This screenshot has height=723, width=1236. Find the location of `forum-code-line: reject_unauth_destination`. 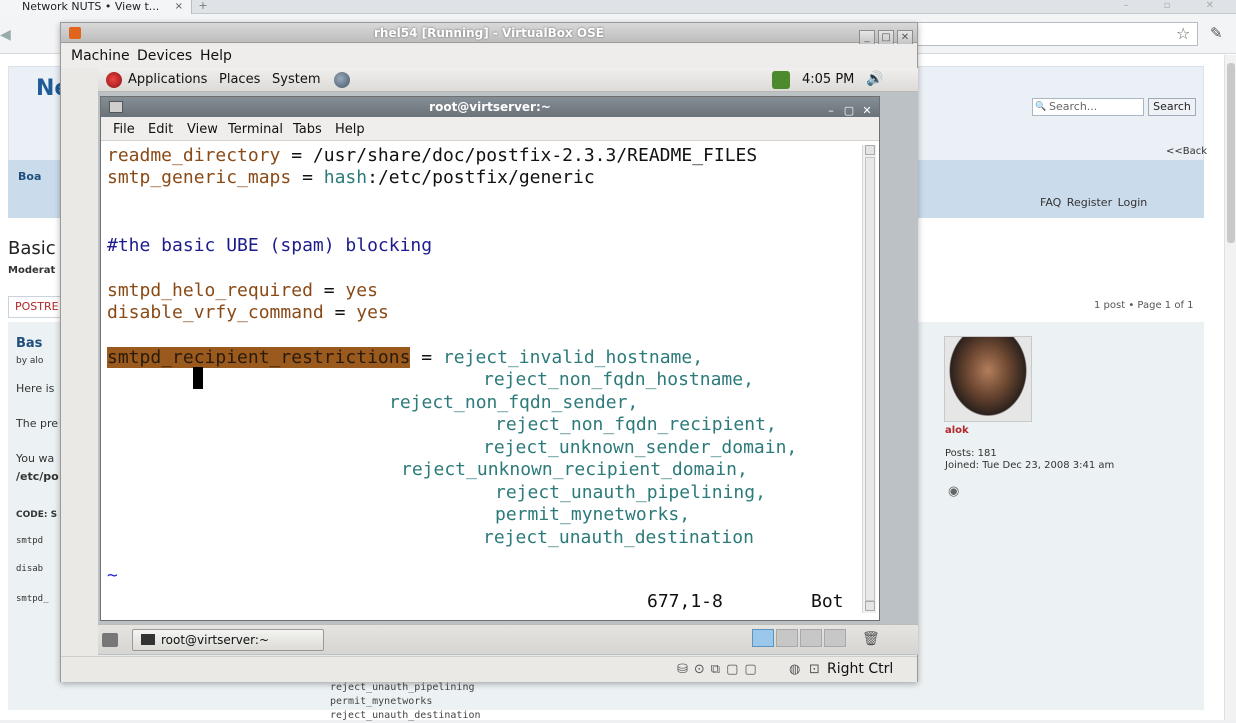

forum-code-line: reject_unauth_destination is located at coordinates (405, 715).